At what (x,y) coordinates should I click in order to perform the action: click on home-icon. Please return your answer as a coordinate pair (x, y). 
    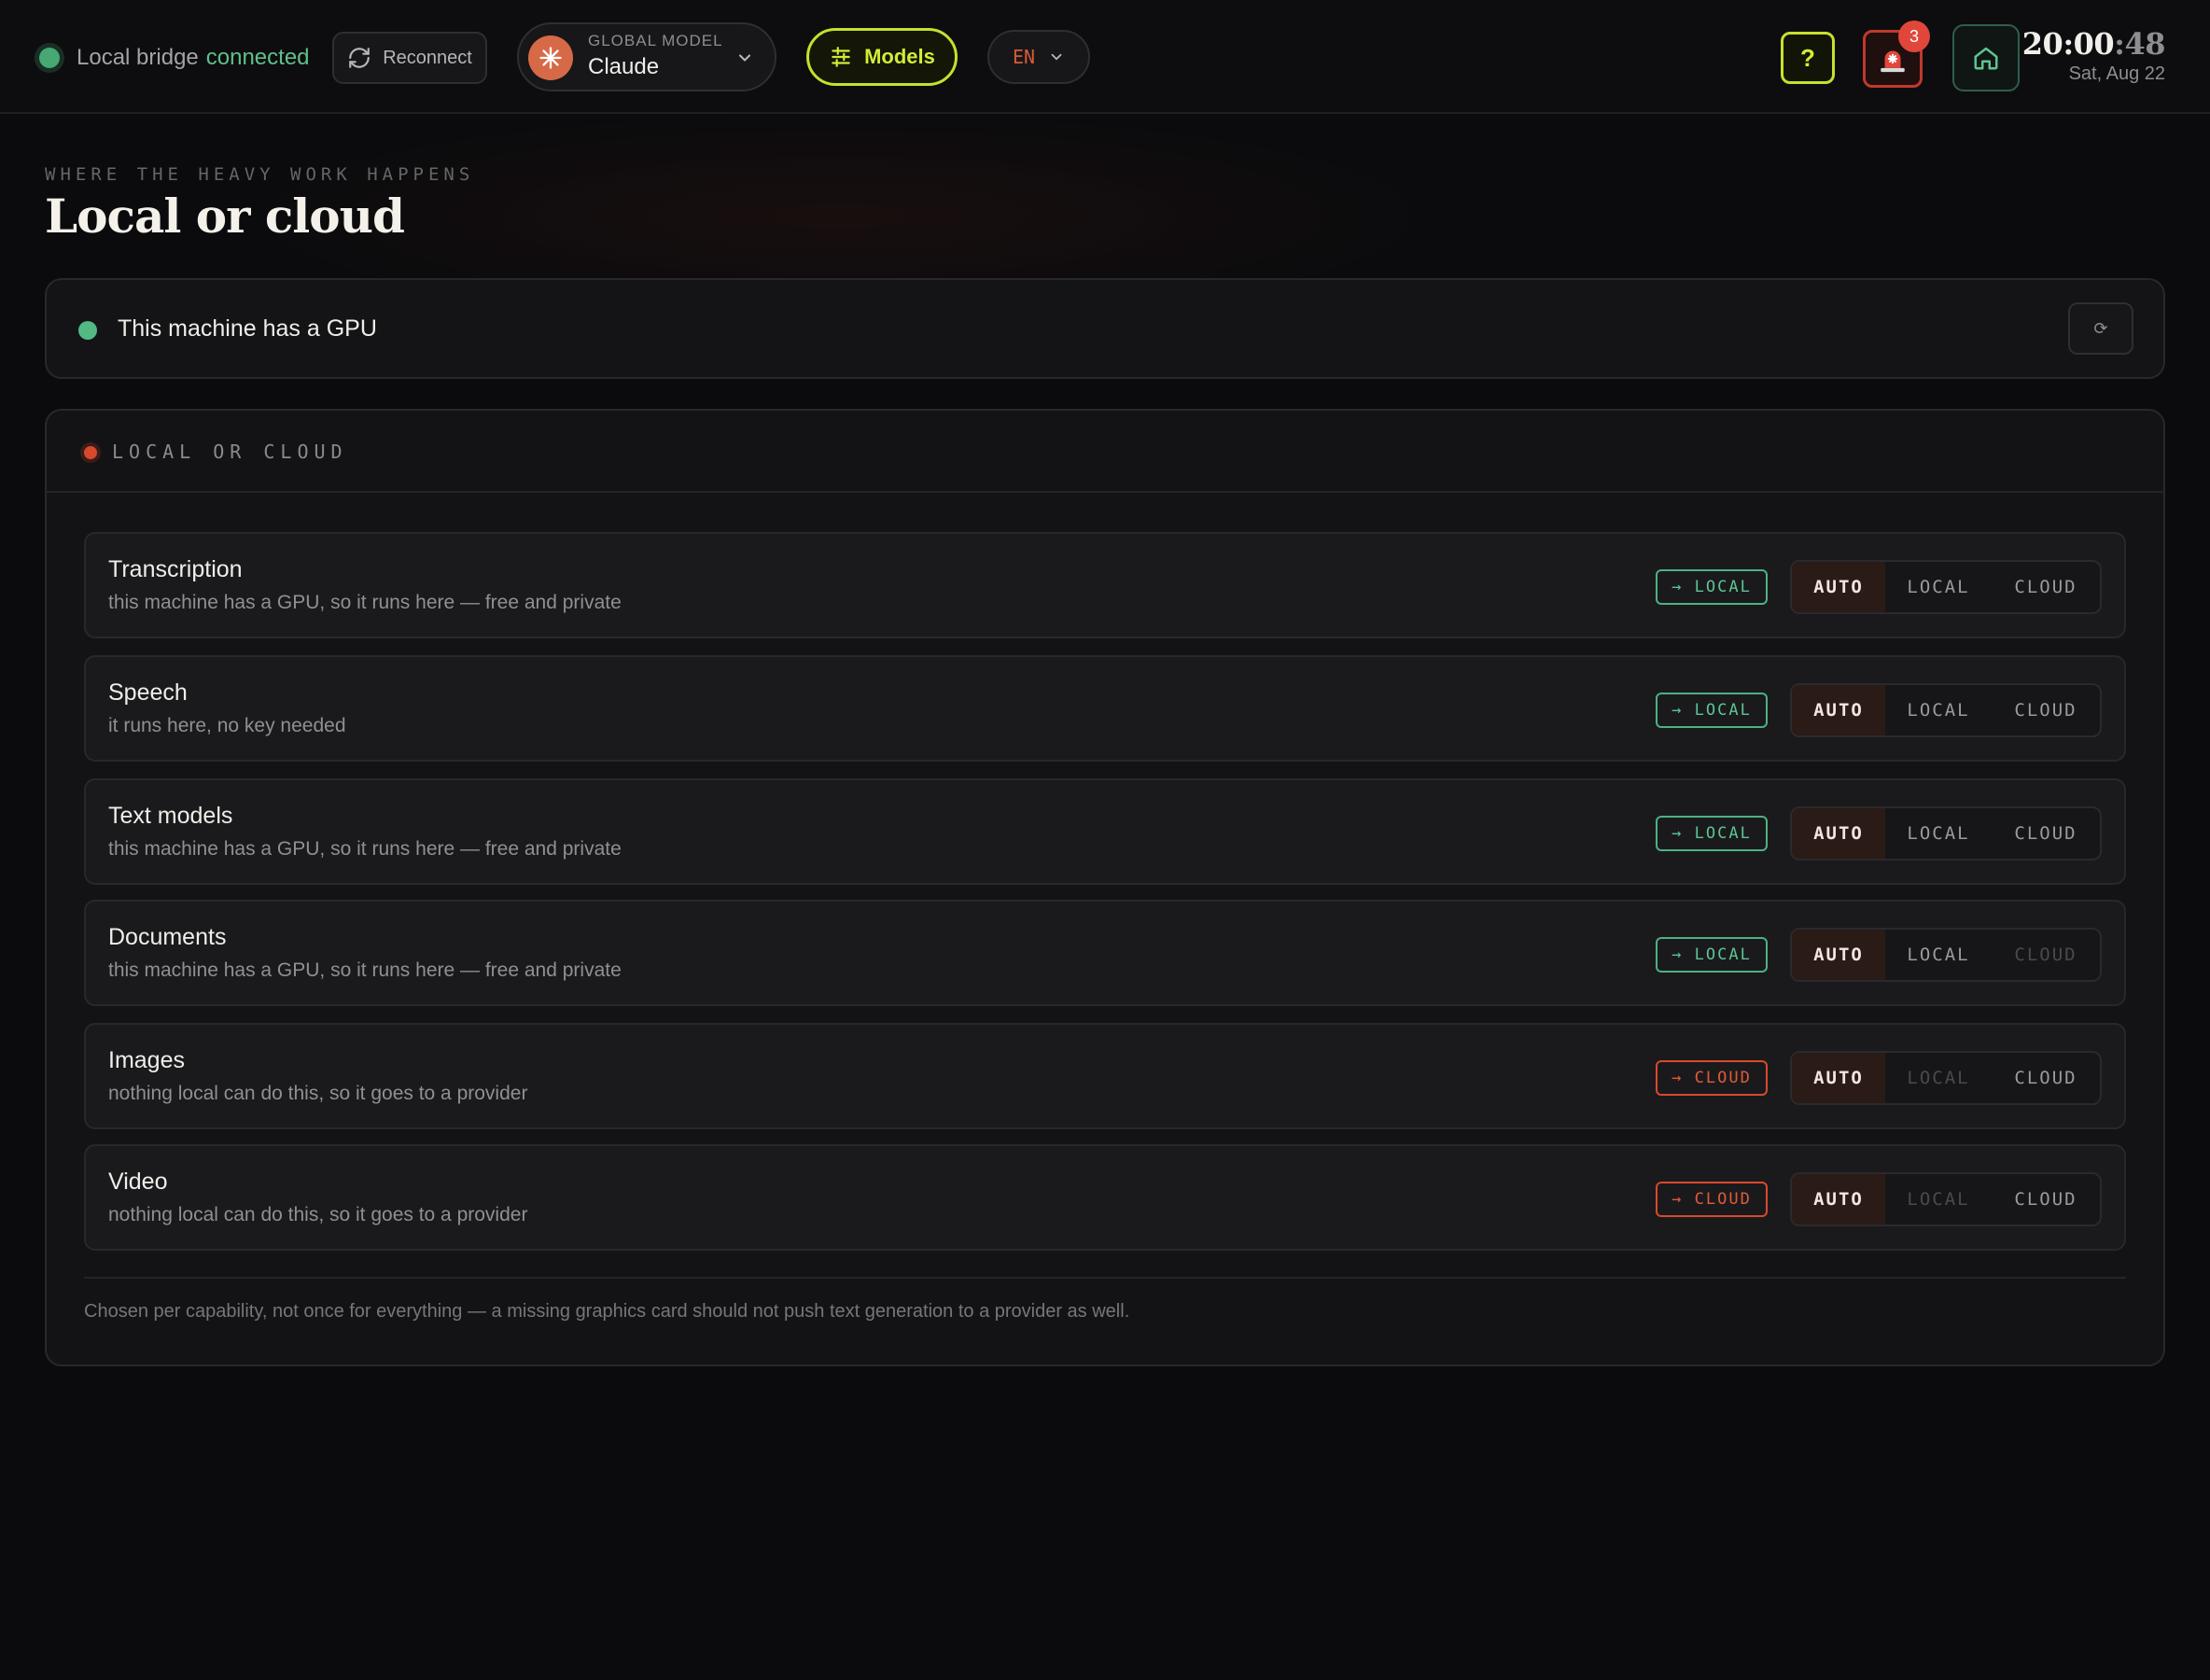
    Looking at the image, I should click on (1986, 58).